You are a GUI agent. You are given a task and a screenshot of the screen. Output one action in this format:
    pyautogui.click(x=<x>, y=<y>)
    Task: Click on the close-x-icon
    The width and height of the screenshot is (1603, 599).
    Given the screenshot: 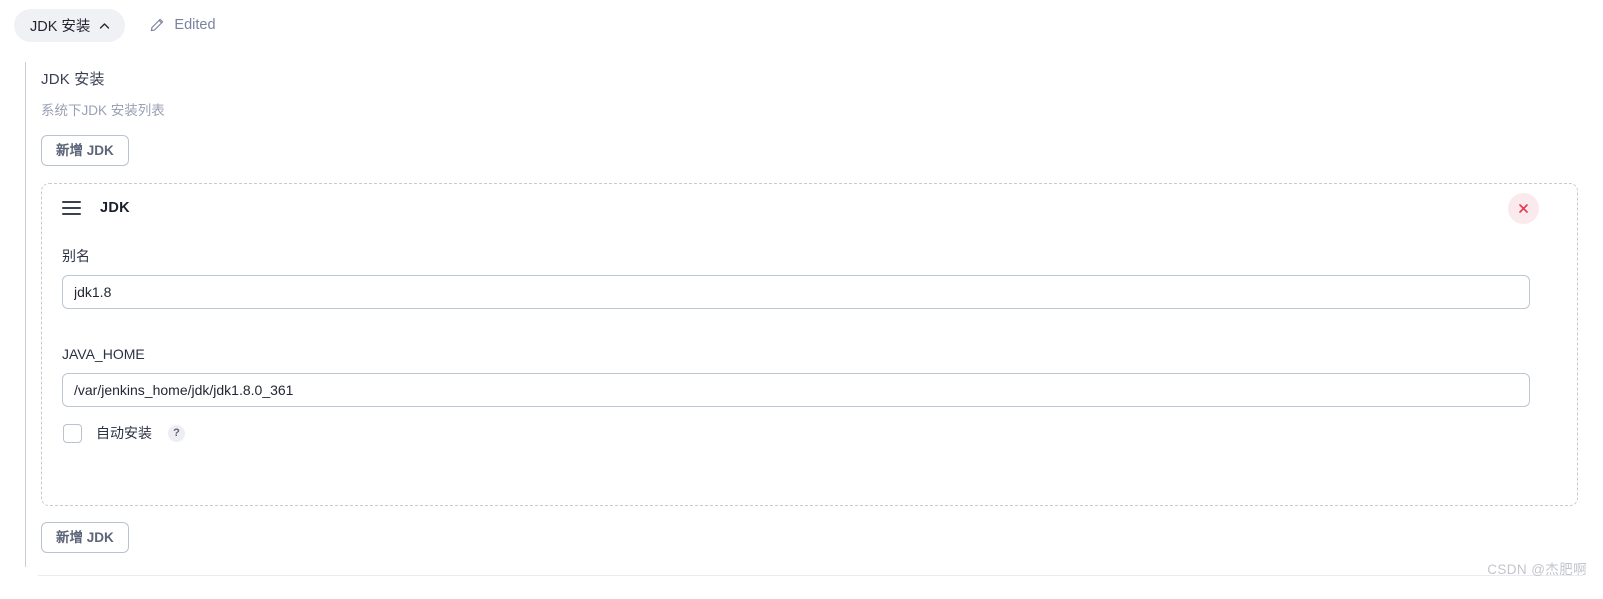 What is the action you would take?
    pyautogui.click(x=1523, y=208)
    